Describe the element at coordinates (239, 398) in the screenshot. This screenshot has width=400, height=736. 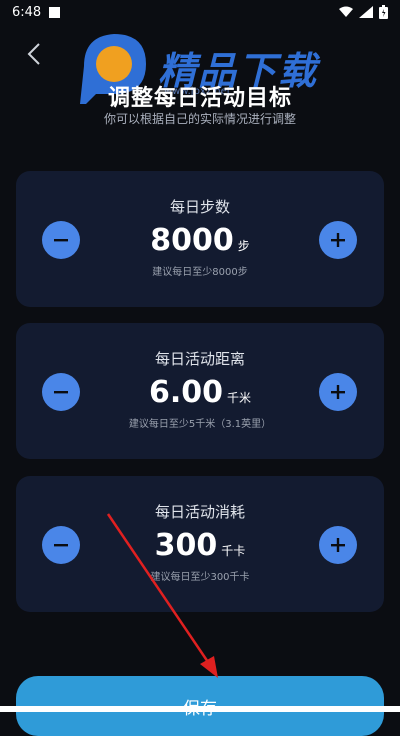
I see `distance-unit: 千米` at that location.